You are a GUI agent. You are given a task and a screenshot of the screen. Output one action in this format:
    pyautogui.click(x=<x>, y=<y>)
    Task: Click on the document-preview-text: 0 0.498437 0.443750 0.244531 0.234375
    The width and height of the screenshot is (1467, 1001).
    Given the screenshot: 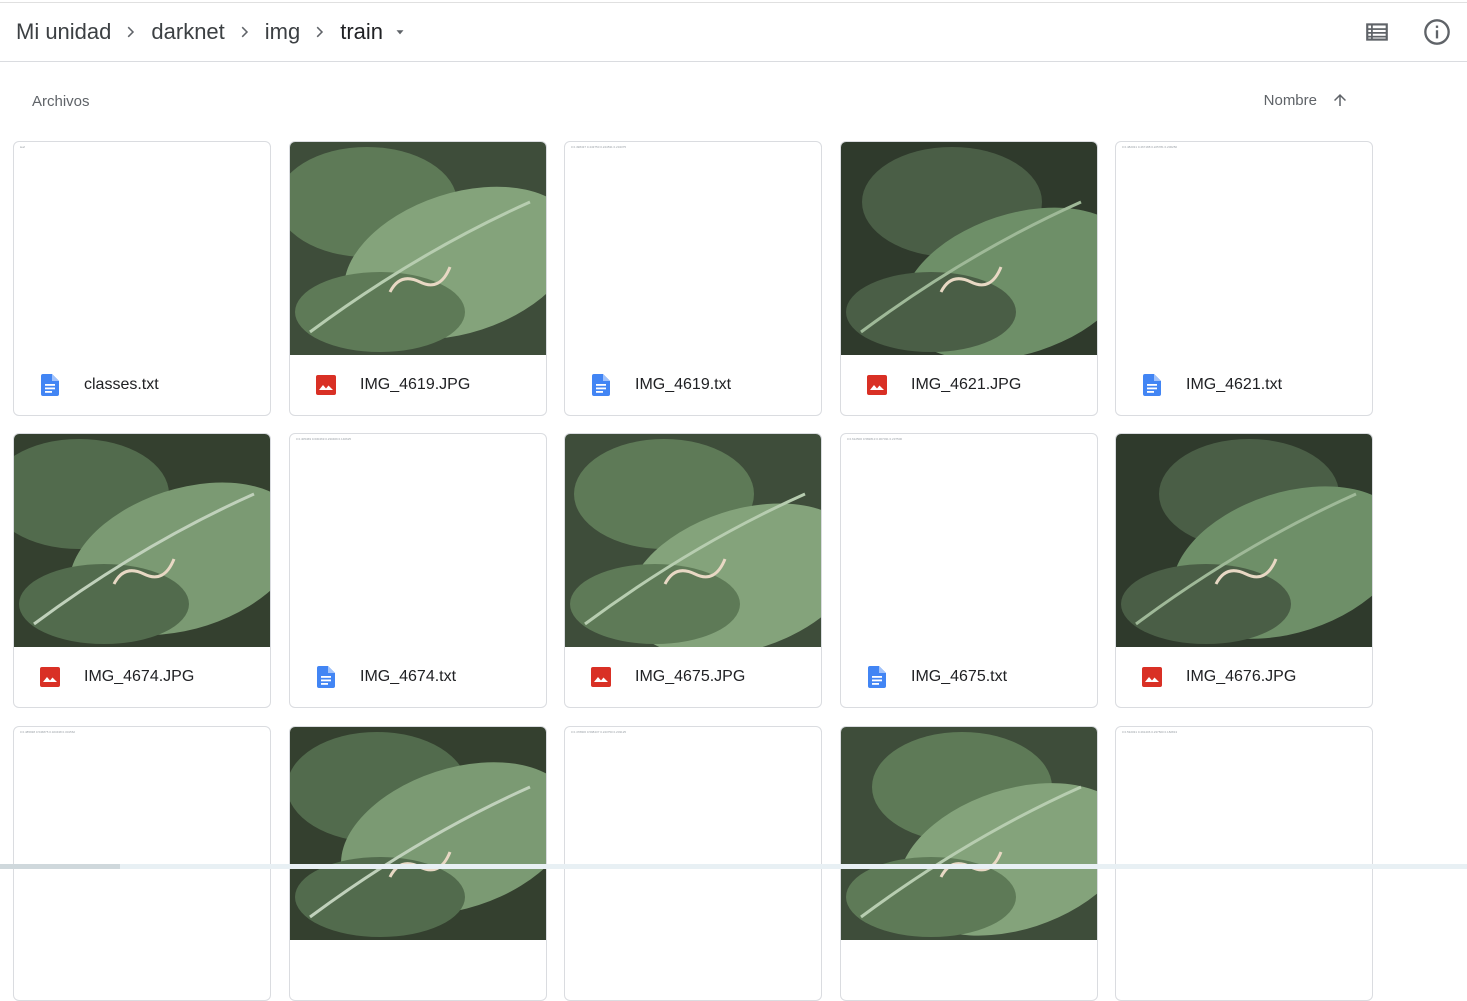 What is the action you would take?
    pyautogui.click(x=599, y=147)
    